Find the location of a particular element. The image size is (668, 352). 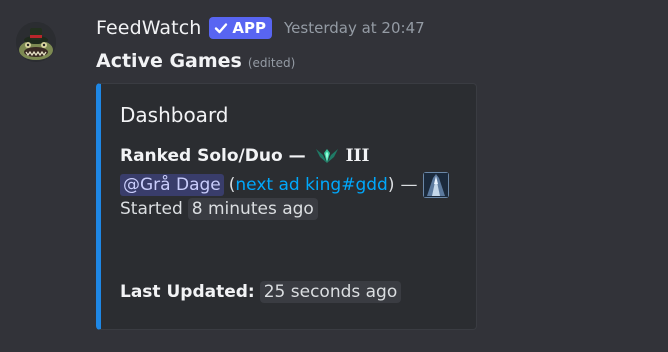

started-label: Started is located at coordinates (151, 209).